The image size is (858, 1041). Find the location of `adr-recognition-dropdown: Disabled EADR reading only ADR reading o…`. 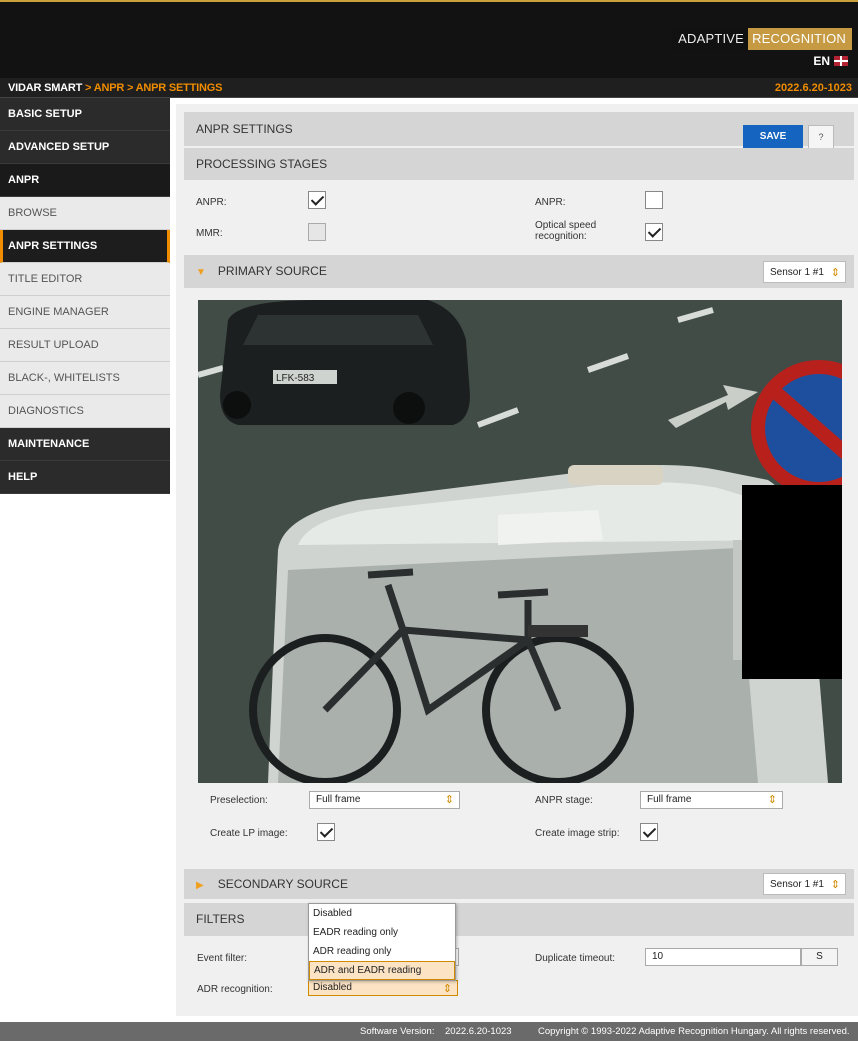

adr-recognition-dropdown: Disabled EADR reading only ADR reading o… is located at coordinates (382, 942).